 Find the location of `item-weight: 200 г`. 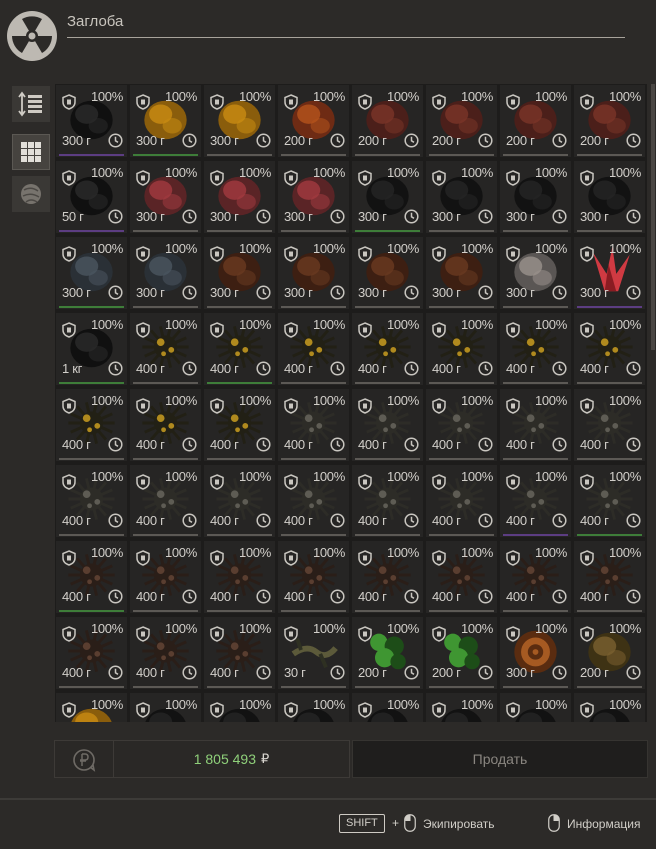

item-weight: 200 г is located at coordinates (298, 140).